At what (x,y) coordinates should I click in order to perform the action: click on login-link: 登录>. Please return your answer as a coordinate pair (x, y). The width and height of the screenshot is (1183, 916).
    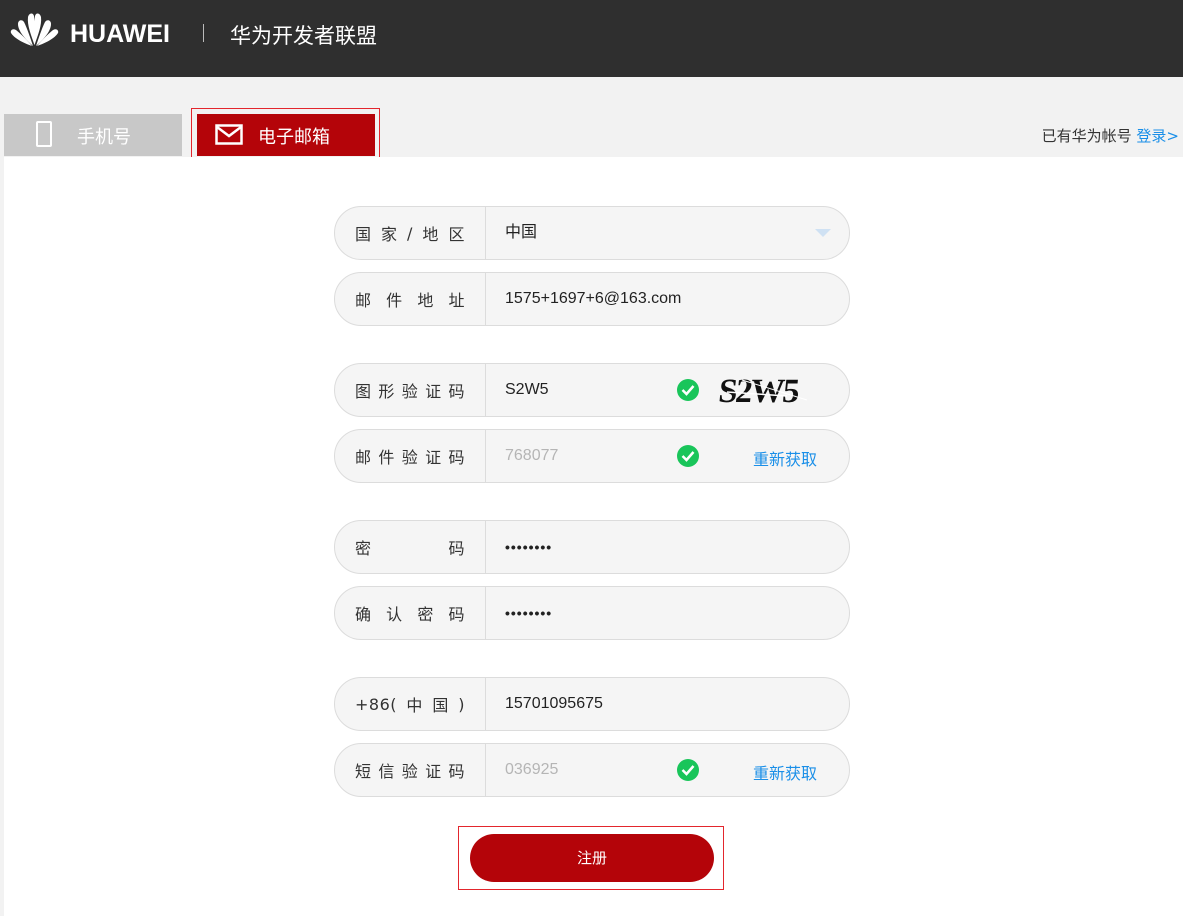
    Looking at the image, I should click on (1157, 136).